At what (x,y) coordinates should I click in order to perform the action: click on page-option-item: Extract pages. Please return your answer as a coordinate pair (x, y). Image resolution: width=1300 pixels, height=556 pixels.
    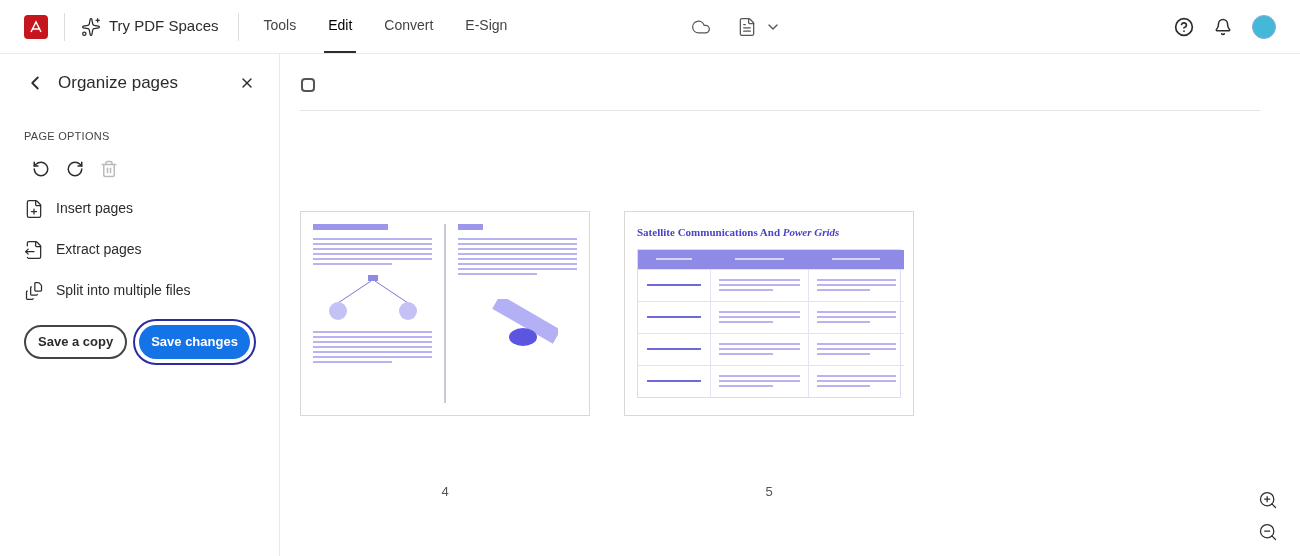
    Looking at the image, I should click on (139, 249).